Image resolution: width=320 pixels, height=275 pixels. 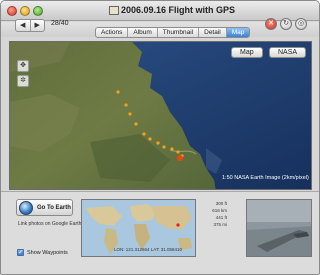 I want to click on map-scale-caption: 1:50 NASA Earth Image (2km/pixel), so click(x=265, y=178).